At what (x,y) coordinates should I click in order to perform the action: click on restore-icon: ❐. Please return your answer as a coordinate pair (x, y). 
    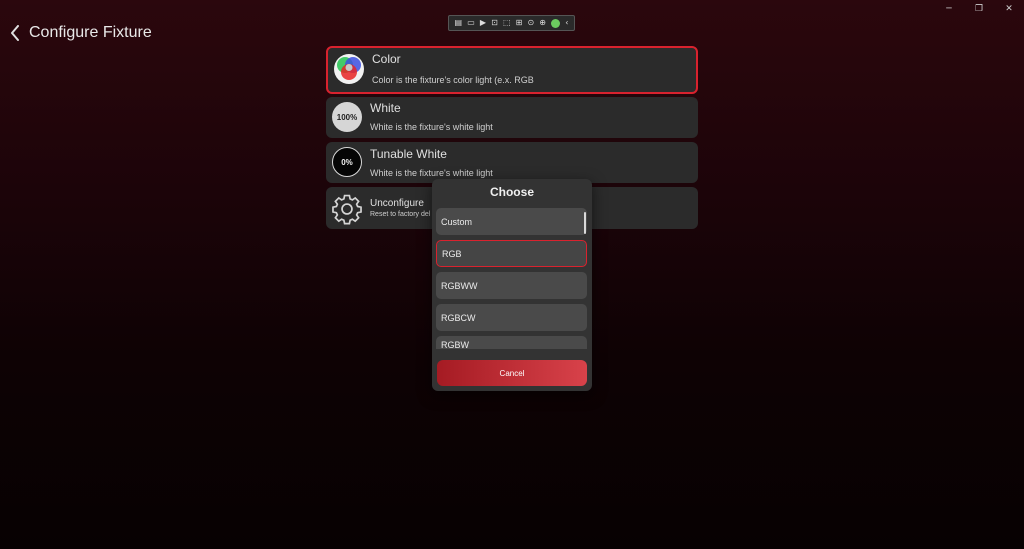
    Looking at the image, I should click on (979, 8).